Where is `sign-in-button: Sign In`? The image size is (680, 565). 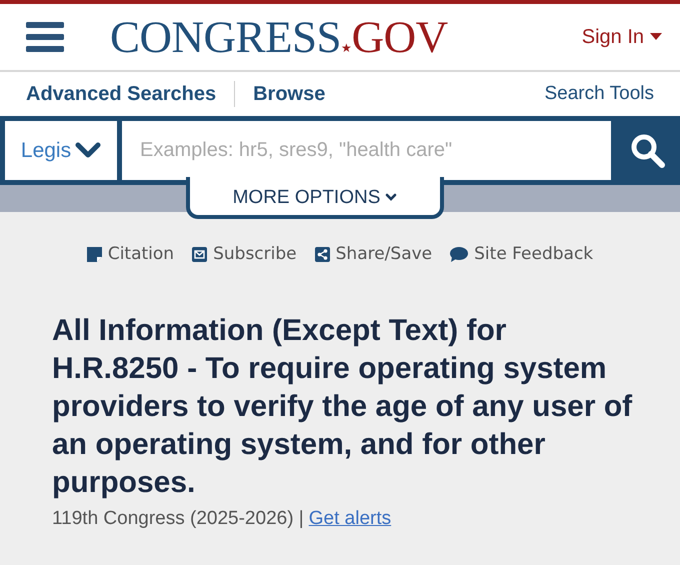 sign-in-button: Sign In is located at coordinates (622, 37).